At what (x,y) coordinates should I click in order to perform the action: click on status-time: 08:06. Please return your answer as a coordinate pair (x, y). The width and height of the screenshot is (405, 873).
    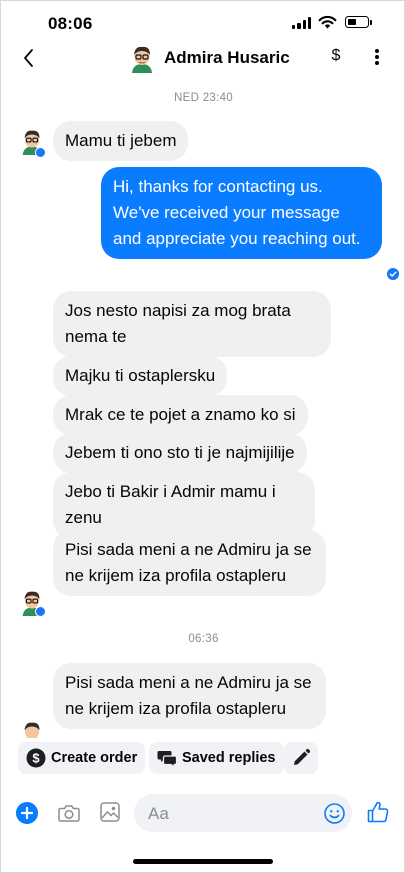
    Looking at the image, I should click on (70, 23).